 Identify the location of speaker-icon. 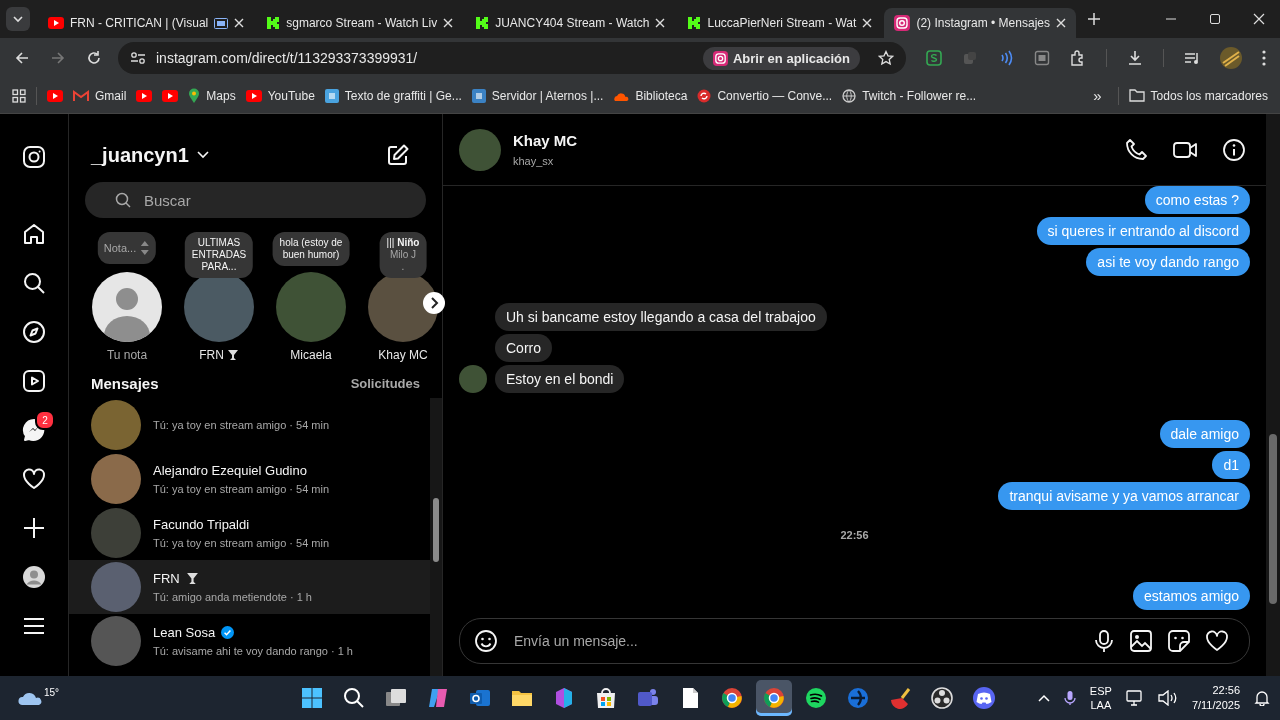
(1167, 698).